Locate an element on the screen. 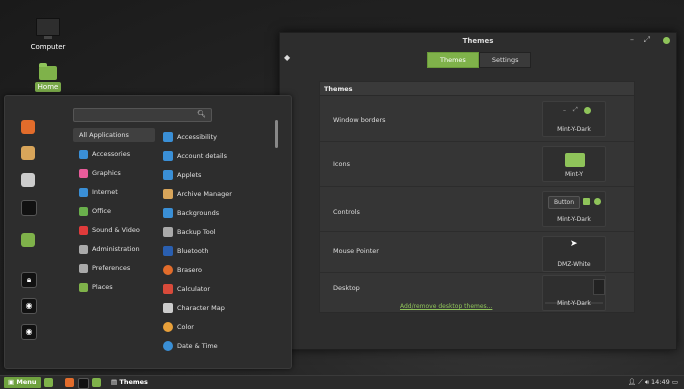 This screenshot has height=389, width=684. category-graphics: Graphics is located at coordinates (114, 173).